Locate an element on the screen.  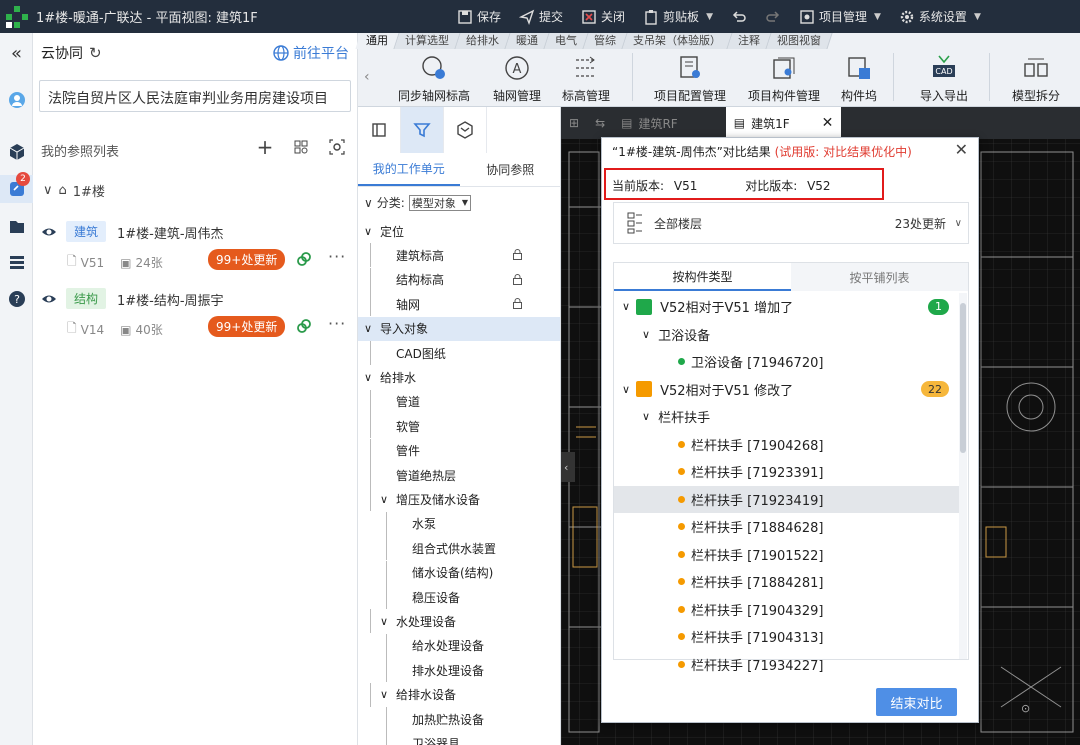
import-export-button: CAD 导入导出 is located at coordinates (944, 78).